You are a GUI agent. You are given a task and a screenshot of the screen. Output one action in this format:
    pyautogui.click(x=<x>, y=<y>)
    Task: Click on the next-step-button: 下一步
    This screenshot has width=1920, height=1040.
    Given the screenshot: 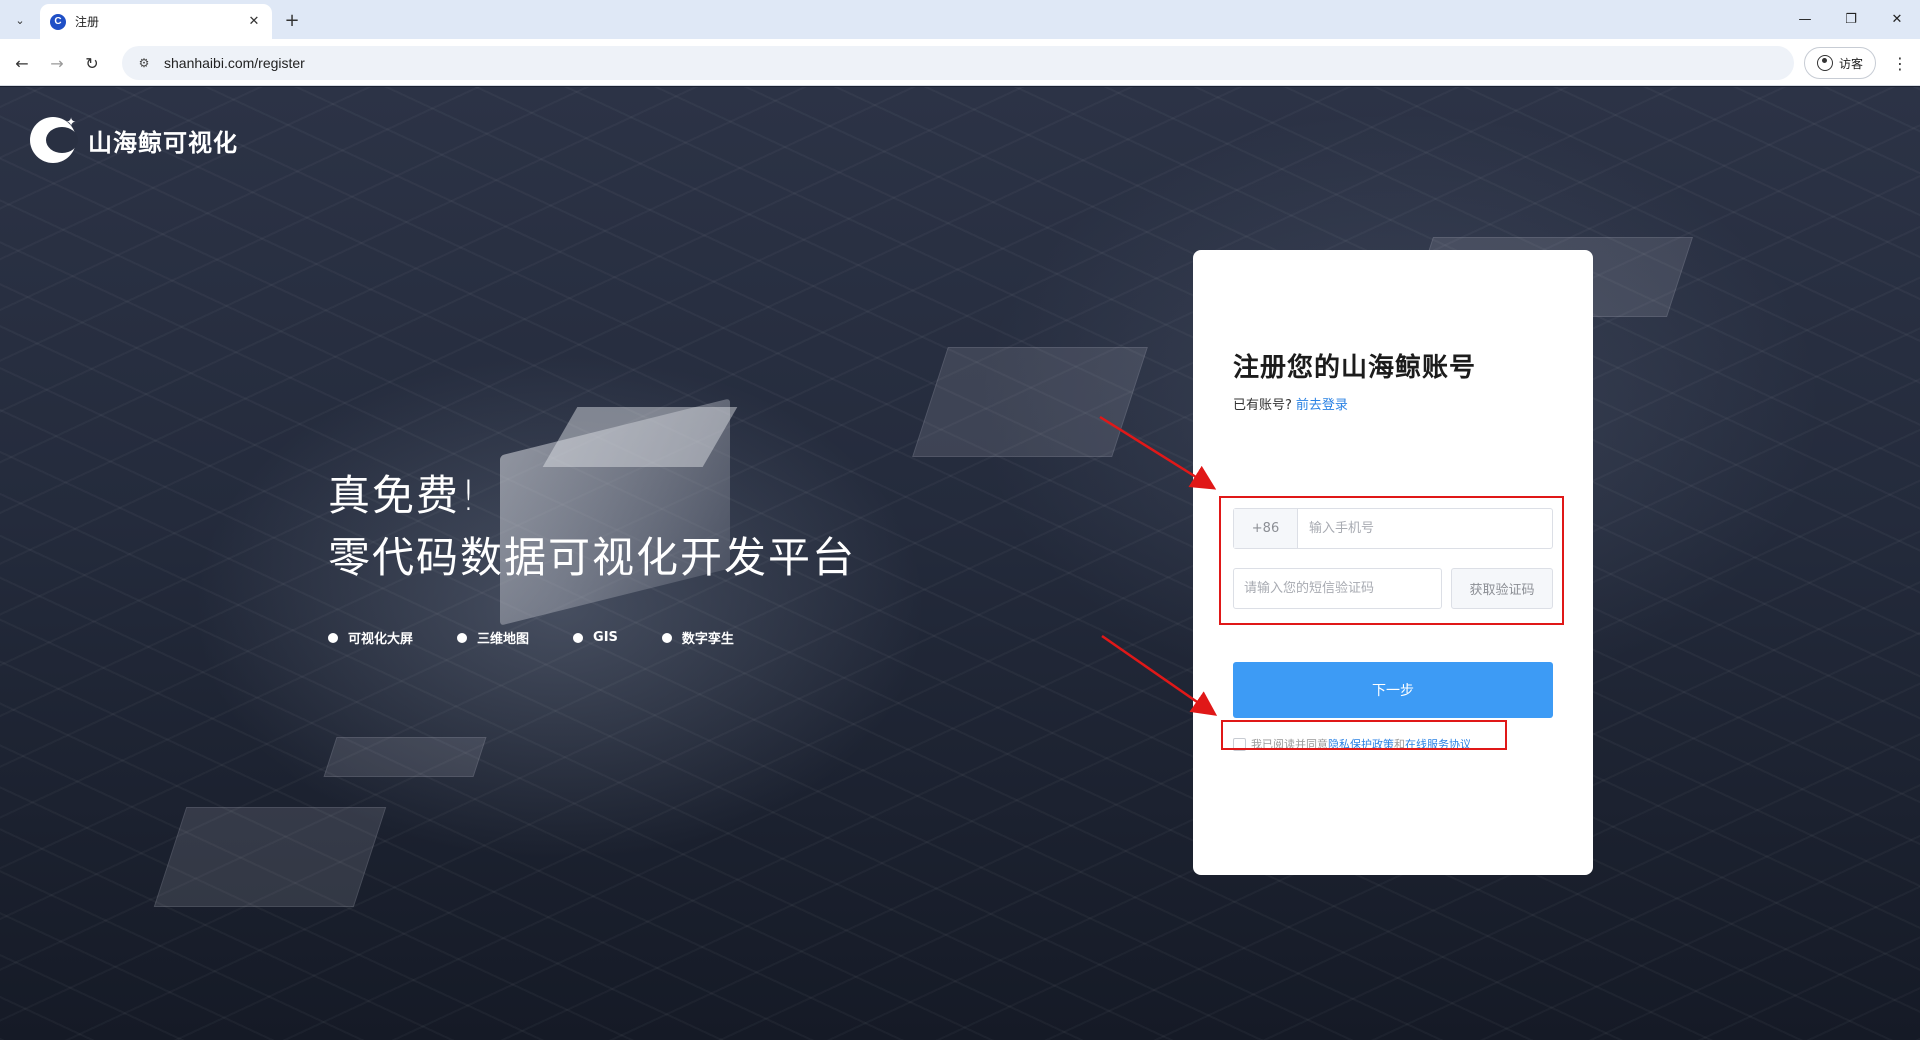 What is the action you would take?
    pyautogui.click(x=1393, y=690)
    